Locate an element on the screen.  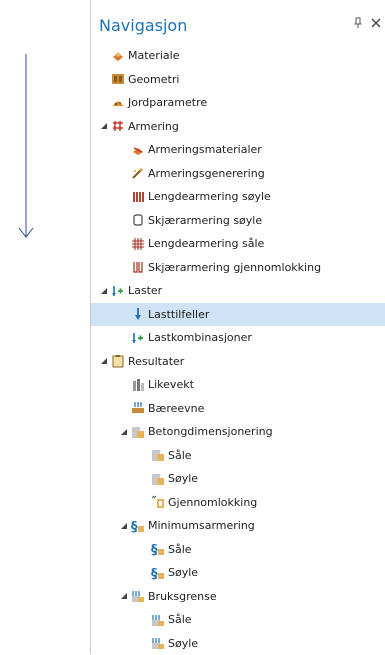
tree-item-armeringsmaterialer: Armeringsmaterialer is located at coordinates (238, 150).